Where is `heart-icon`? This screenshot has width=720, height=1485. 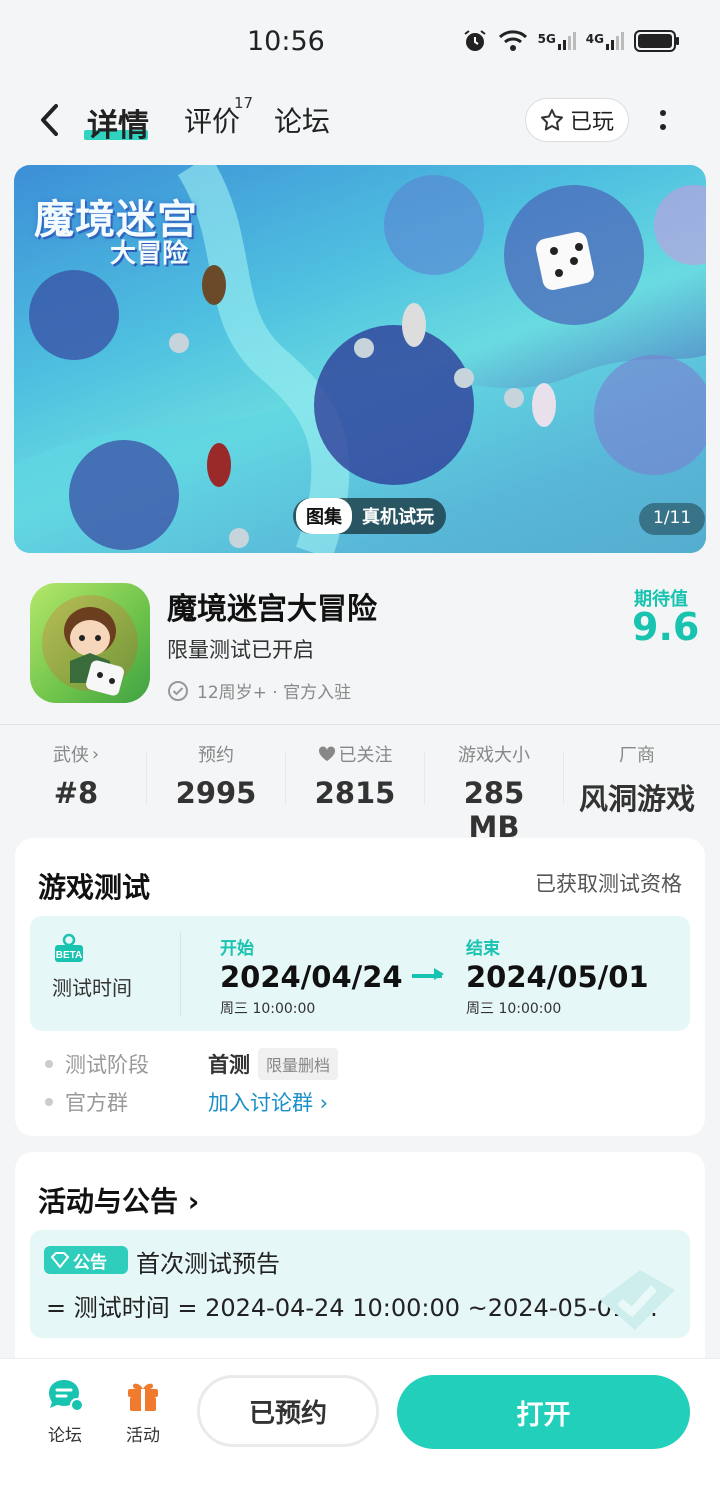
heart-icon is located at coordinates (326, 753).